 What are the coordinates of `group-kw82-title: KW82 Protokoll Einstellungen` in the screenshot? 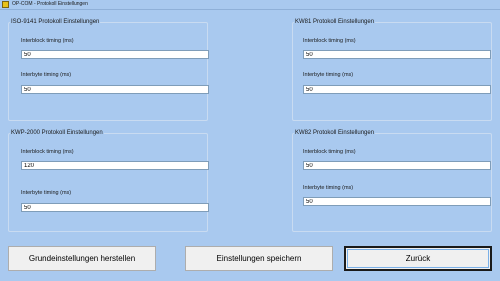 It's located at (335, 133).